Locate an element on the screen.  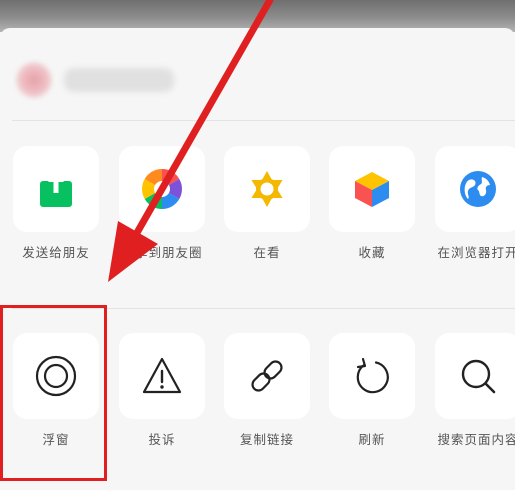
moments-icon is located at coordinates (162, 189).